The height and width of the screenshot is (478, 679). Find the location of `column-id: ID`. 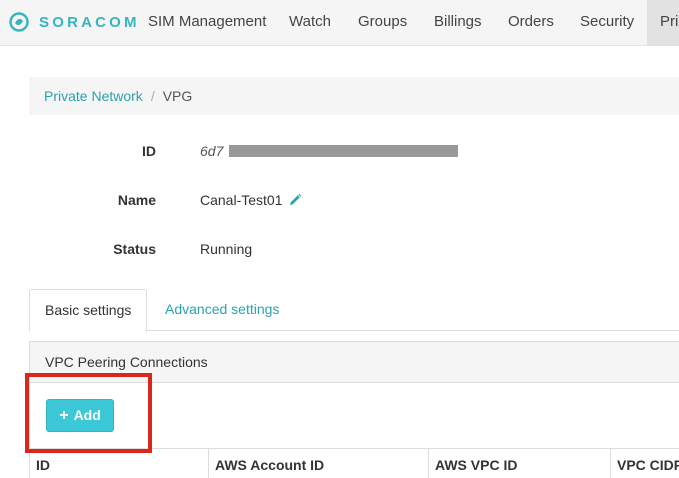

column-id: ID is located at coordinates (43, 465).